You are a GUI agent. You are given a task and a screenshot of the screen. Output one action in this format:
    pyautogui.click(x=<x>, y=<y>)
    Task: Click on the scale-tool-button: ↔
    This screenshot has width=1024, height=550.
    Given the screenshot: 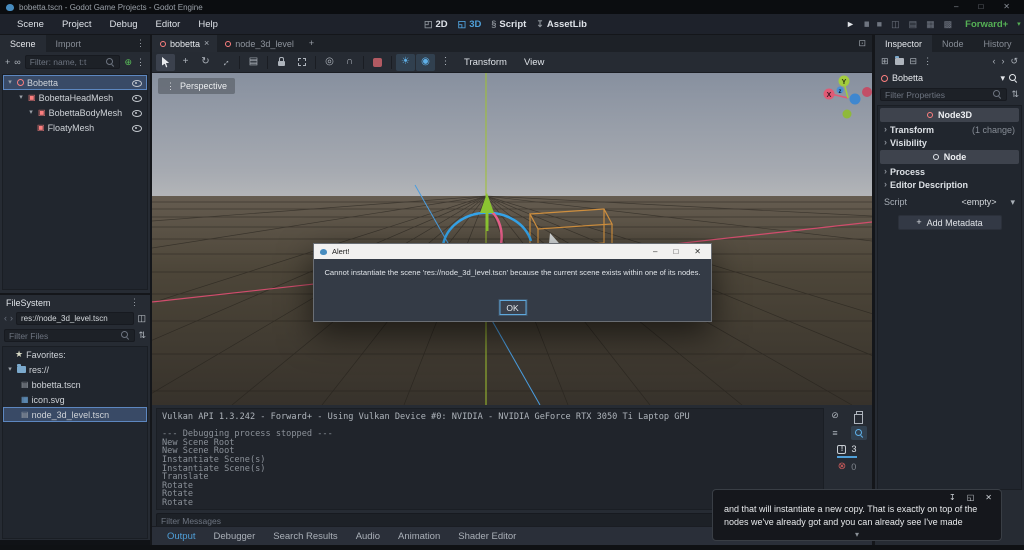 What is the action you would take?
    pyautogui.click(x=225, y=61)
    